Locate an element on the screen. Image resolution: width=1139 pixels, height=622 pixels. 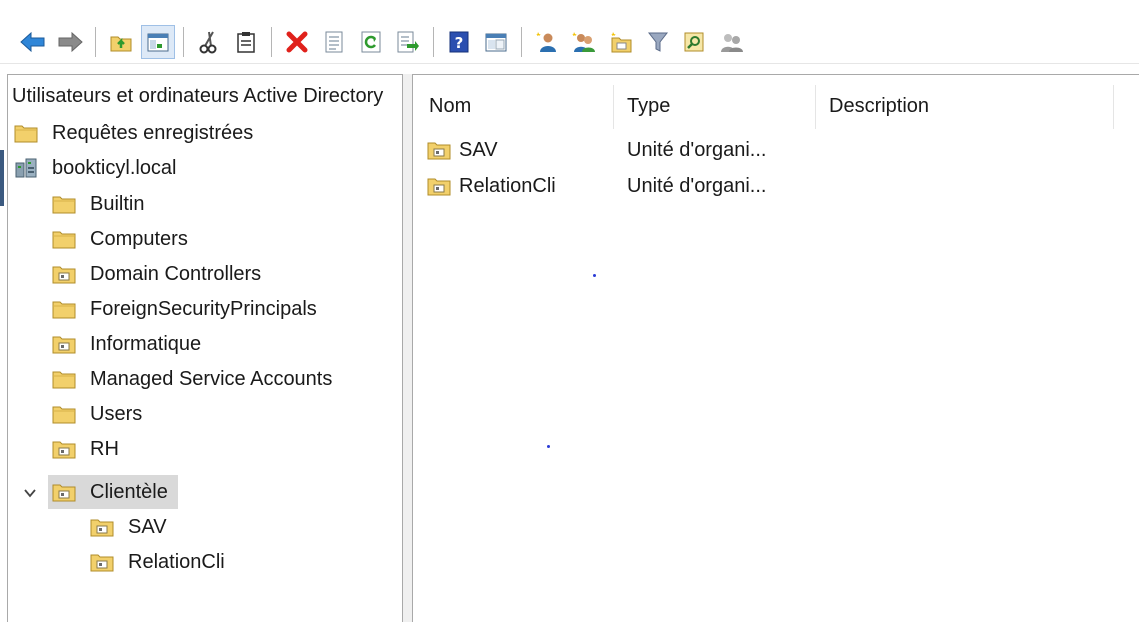
tree-item-label: bookticyl.local is located at coordinates (114, 167).